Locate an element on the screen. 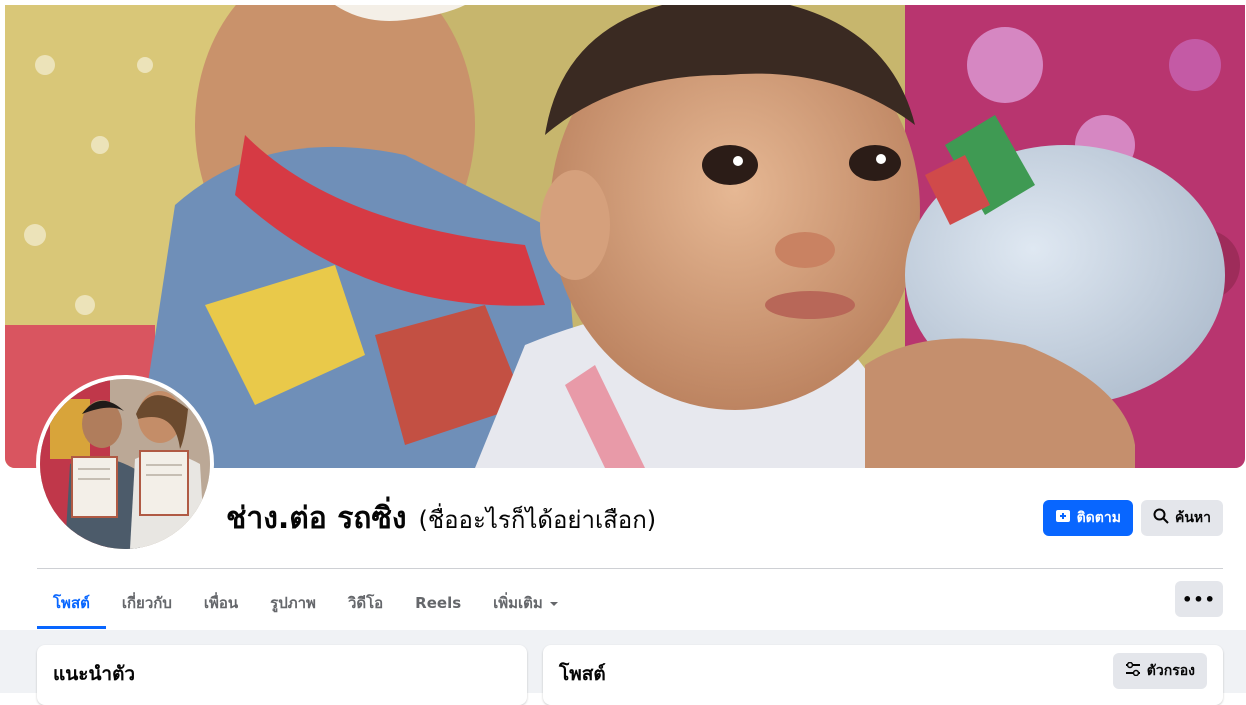 The image size is (1246, 705). tab-label: รูปภาพ is located at coordinates (293, 603).